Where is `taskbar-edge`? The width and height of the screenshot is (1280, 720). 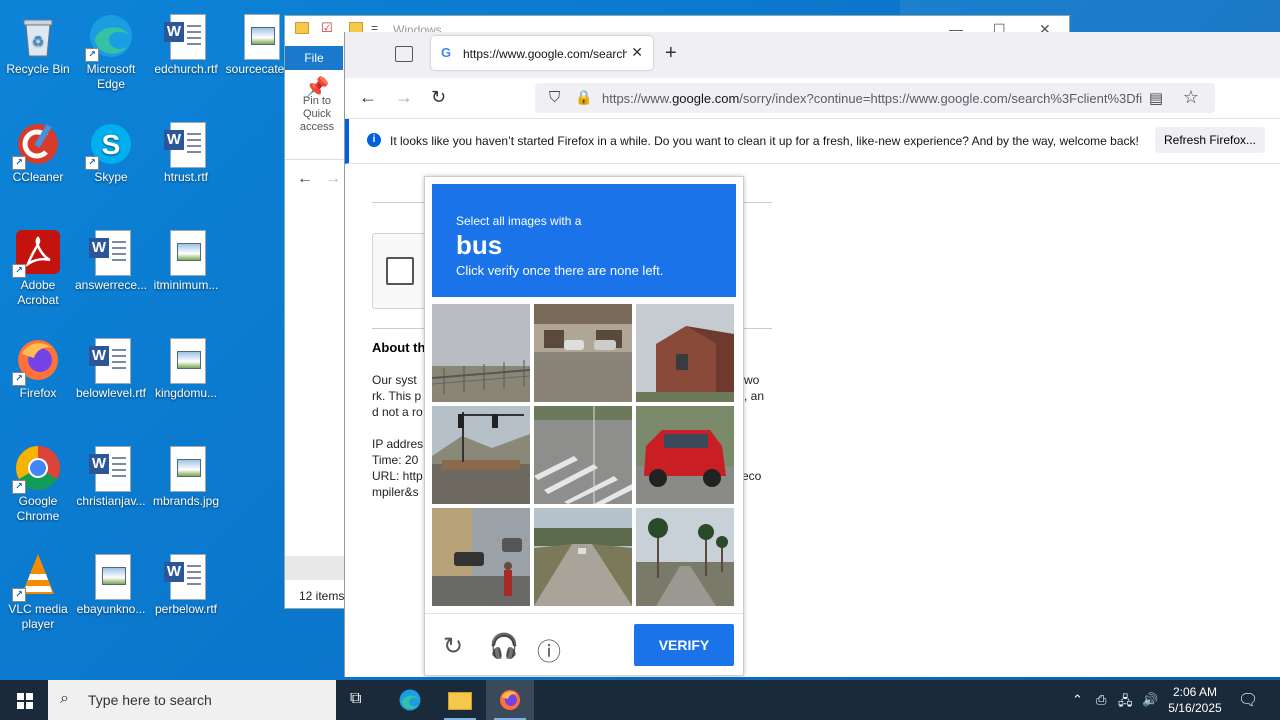 taskbar-edge is located at coordinates (410, 700).